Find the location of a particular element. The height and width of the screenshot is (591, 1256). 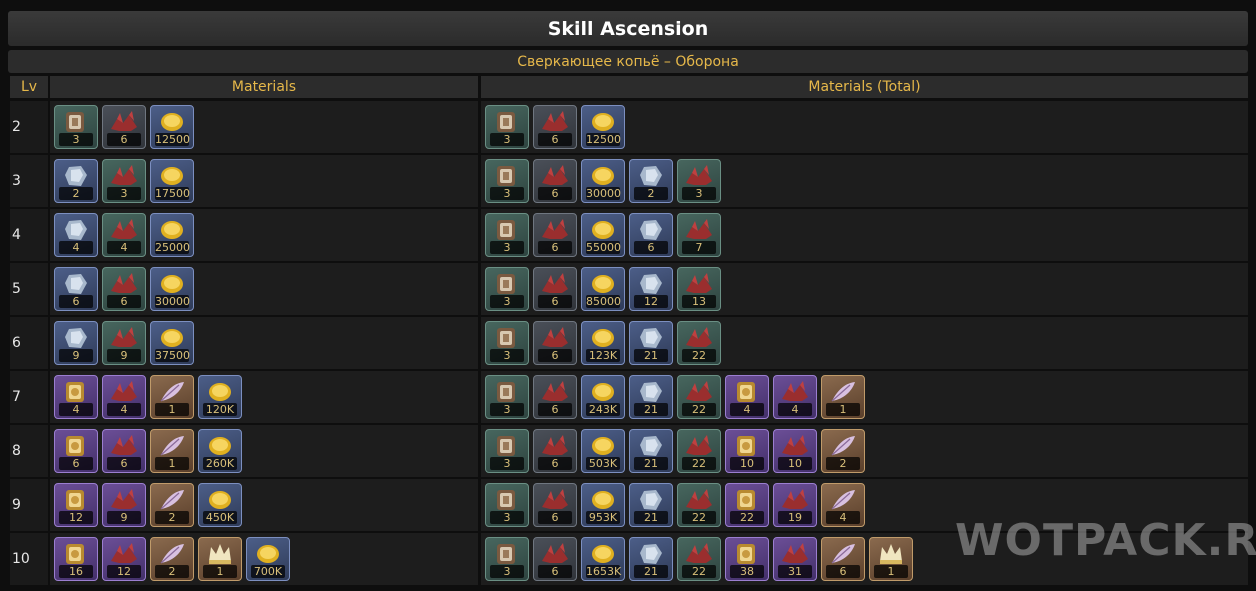

crystal-material: 9 is located at coordinates (76, 343).